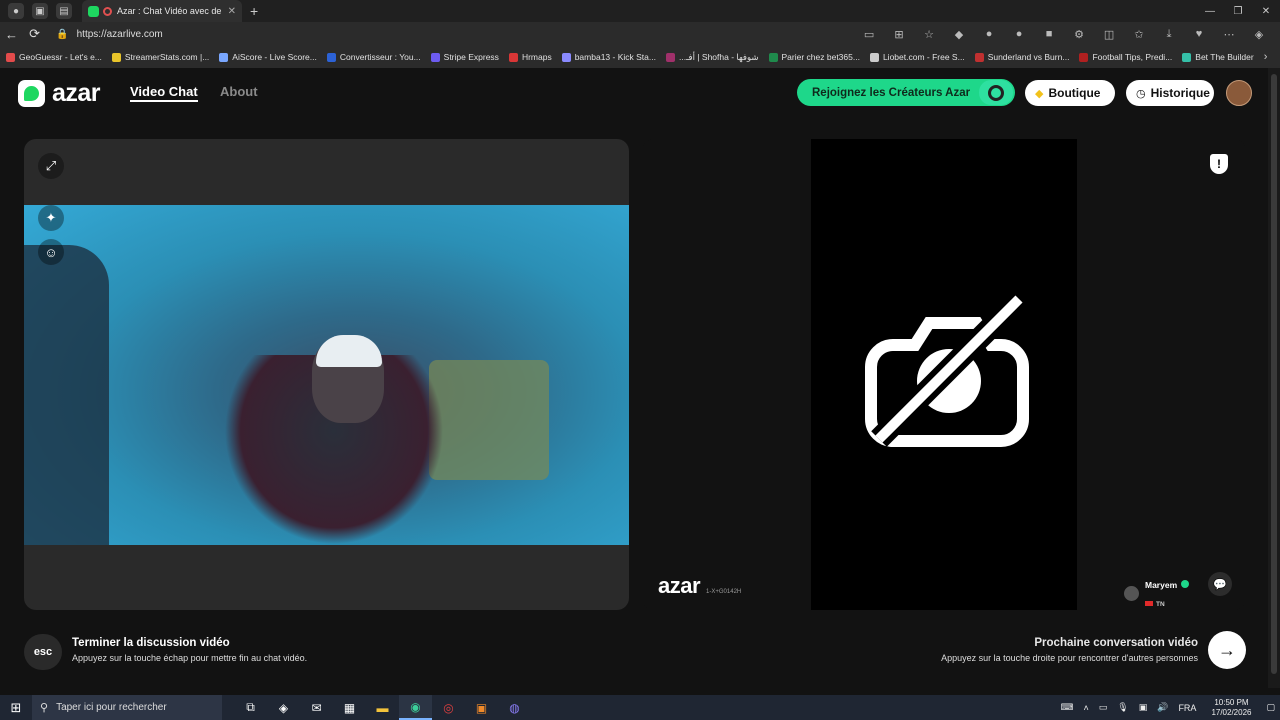  I want to click on scrollbar-thumb, so click(1274, 374).